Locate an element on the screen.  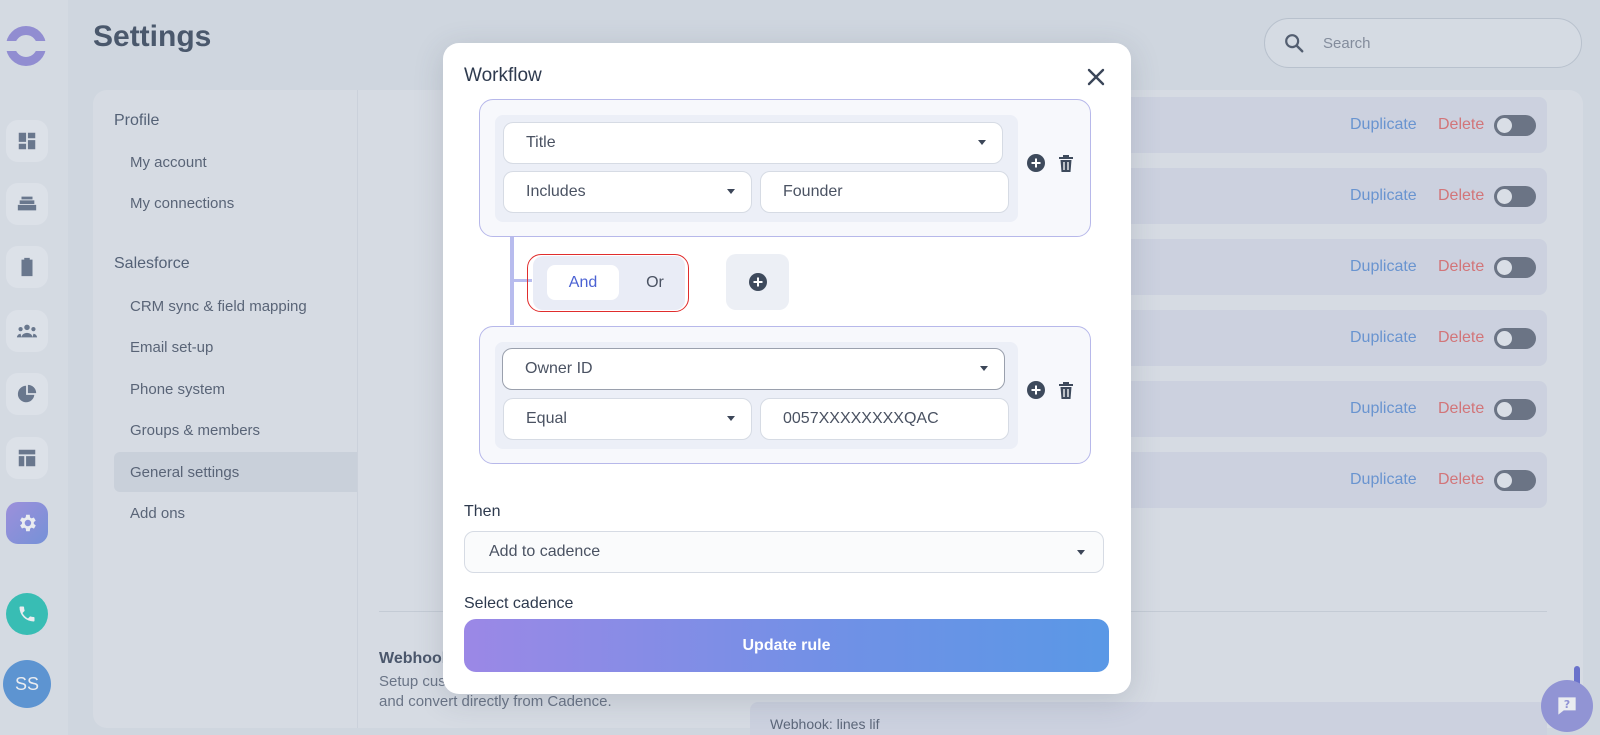
action-select-value: Add to cadence is located at coordinates (545, 551).